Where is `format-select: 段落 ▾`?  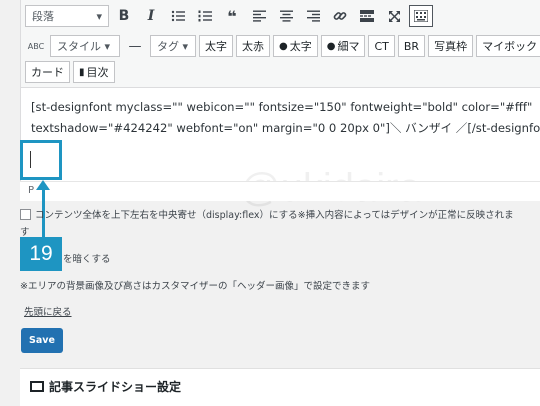
format-select: 段落 ▾ is located at coordinates (67, 16).